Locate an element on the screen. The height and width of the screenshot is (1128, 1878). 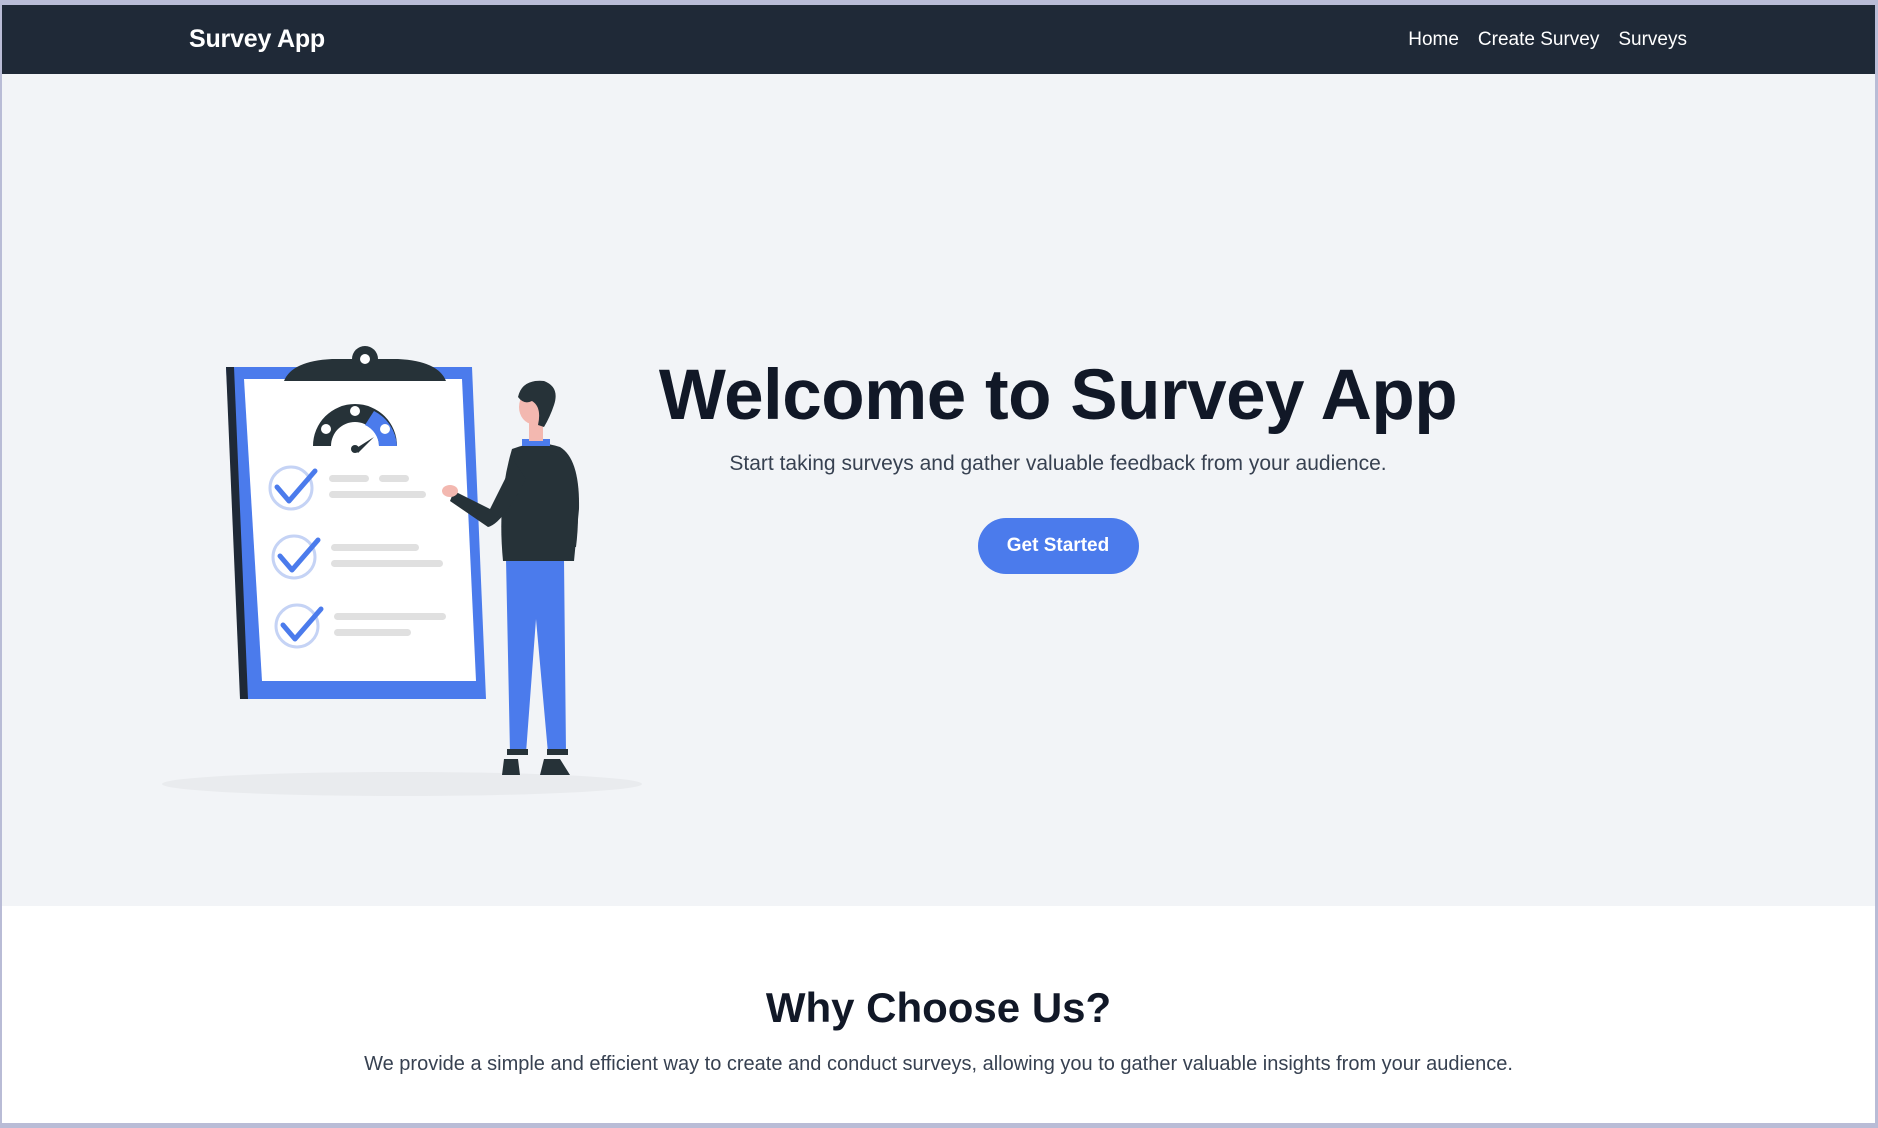
get-started-button: Get Started is located at coordinates (1058, 546).